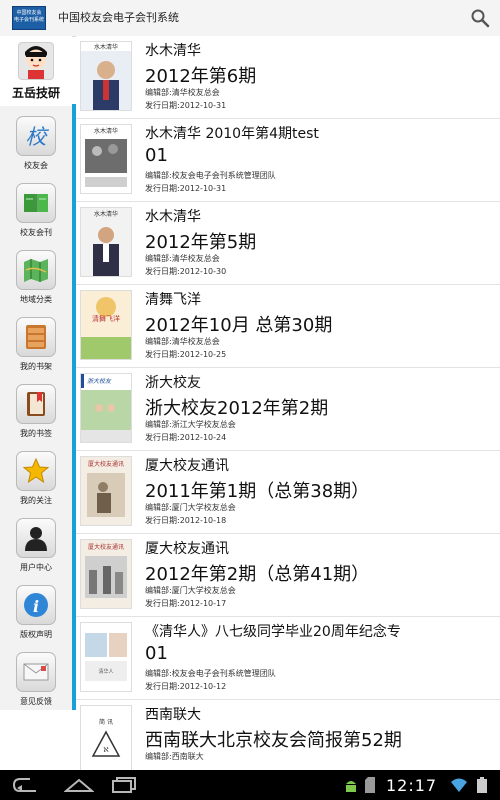 The height and width of the screenshot is (800, 500). Describe the element at coordinates (36, 270) in the screenshot. I see `map-icon` at that location.